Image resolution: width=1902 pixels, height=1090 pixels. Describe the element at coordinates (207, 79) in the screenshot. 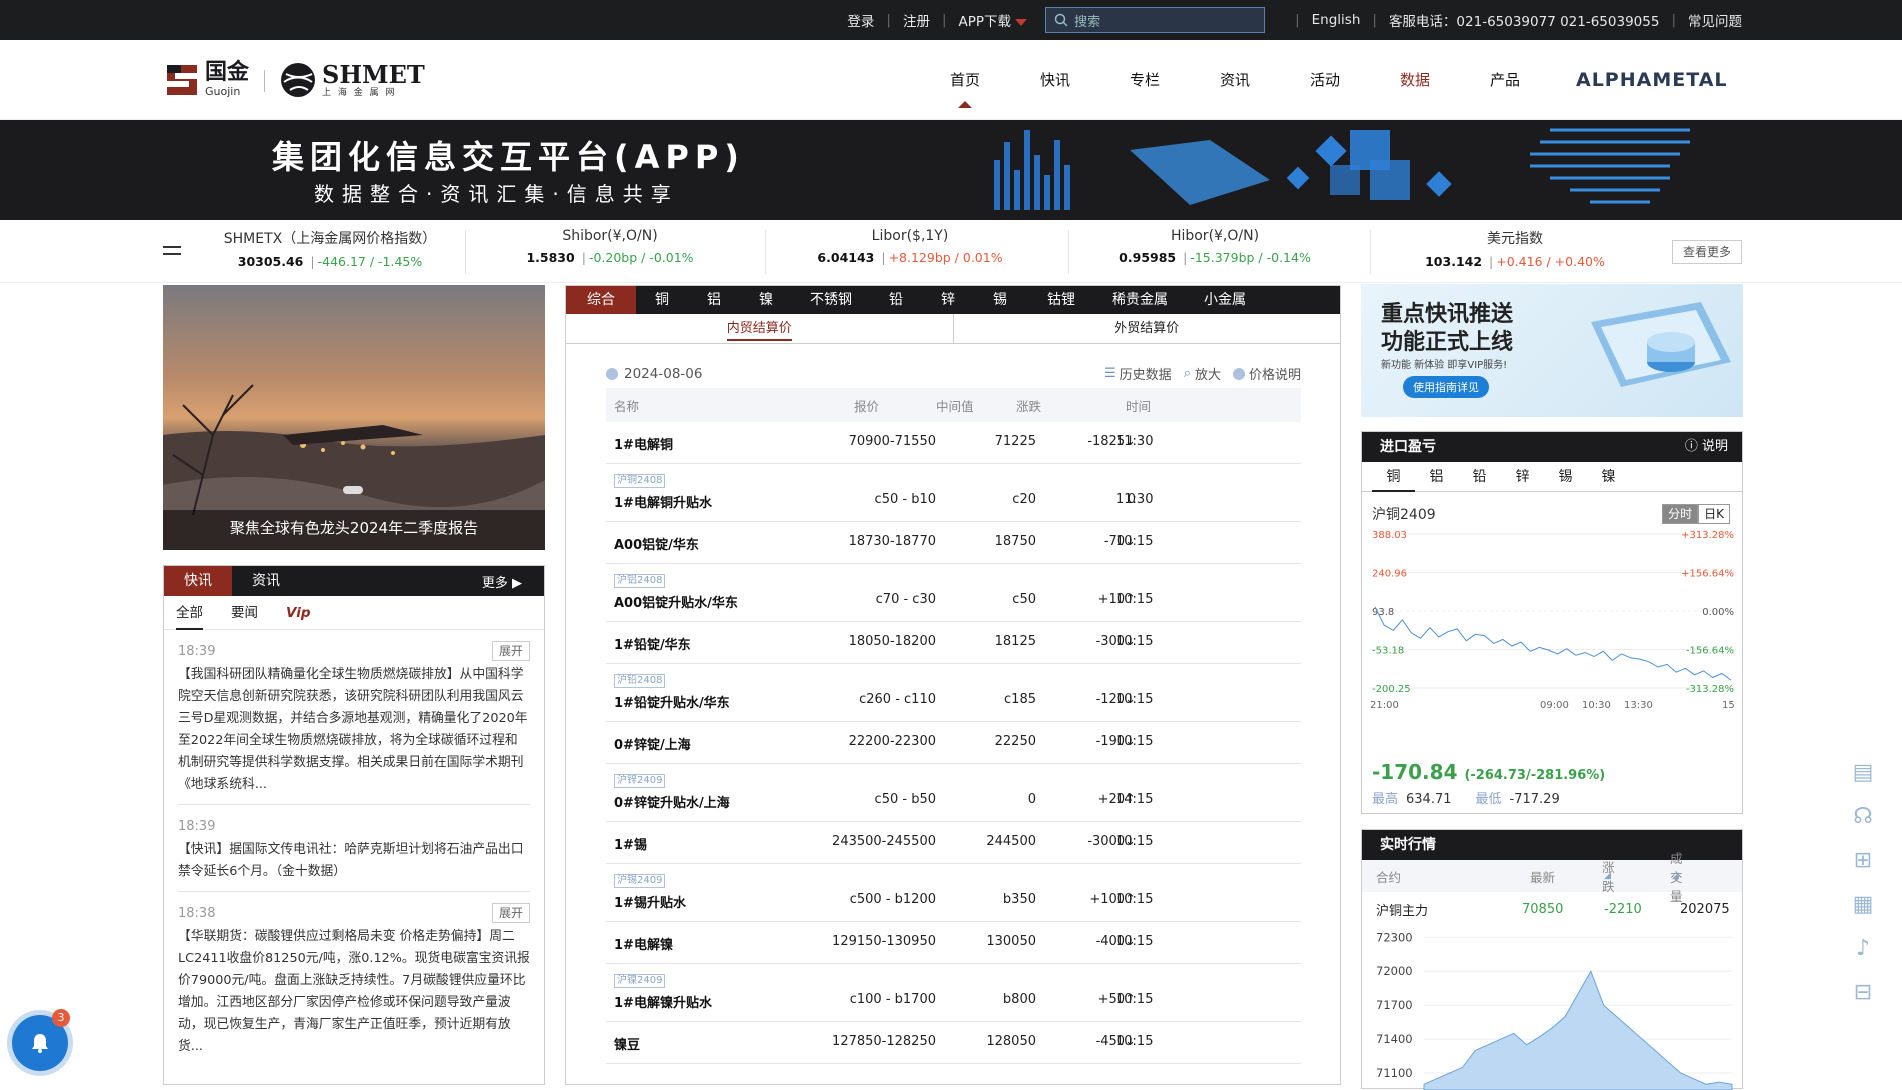

I see `guojin-logo: 国金 Guojin` at that location.